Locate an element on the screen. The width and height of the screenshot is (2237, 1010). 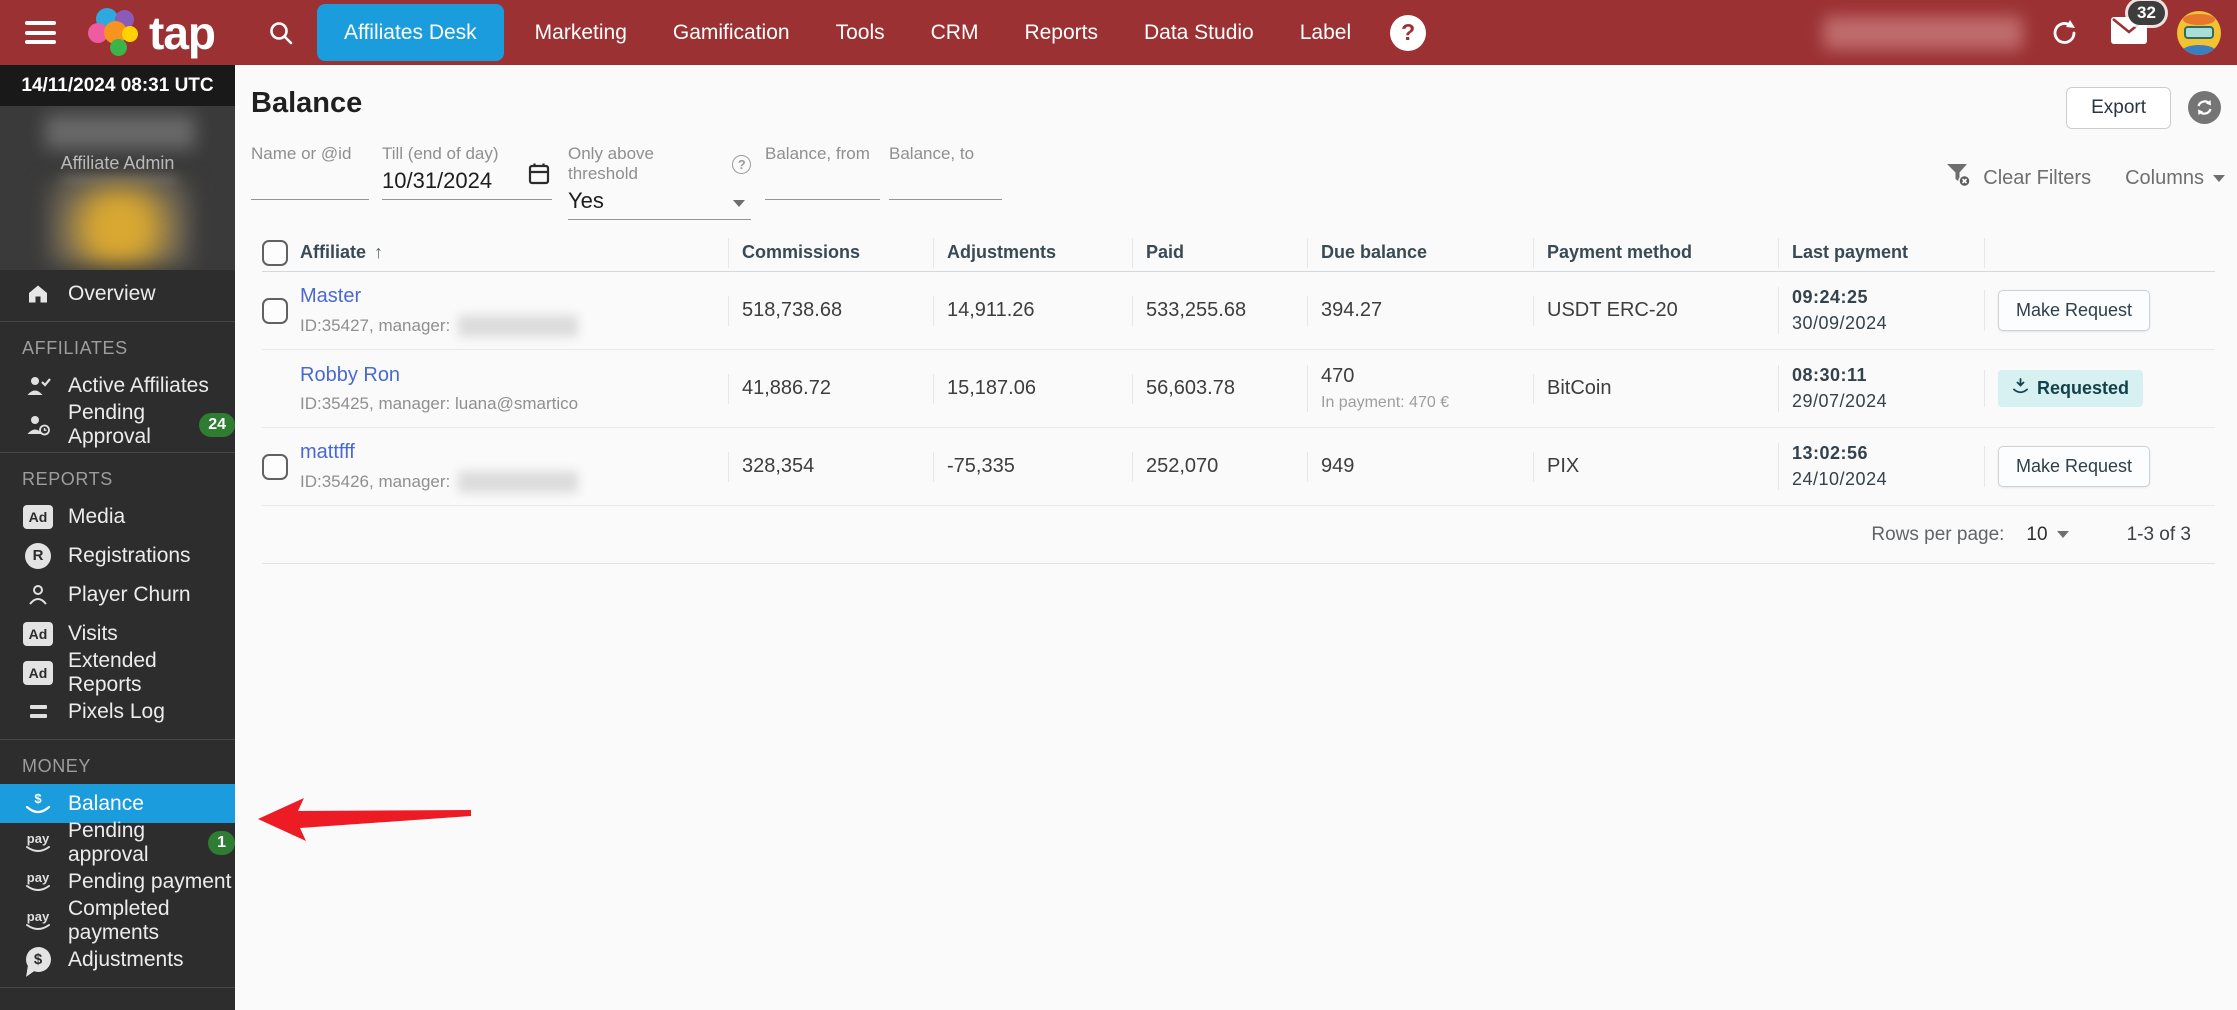
affiliate-meta: ID:35426, manager: is located at coordinates (375, 481).